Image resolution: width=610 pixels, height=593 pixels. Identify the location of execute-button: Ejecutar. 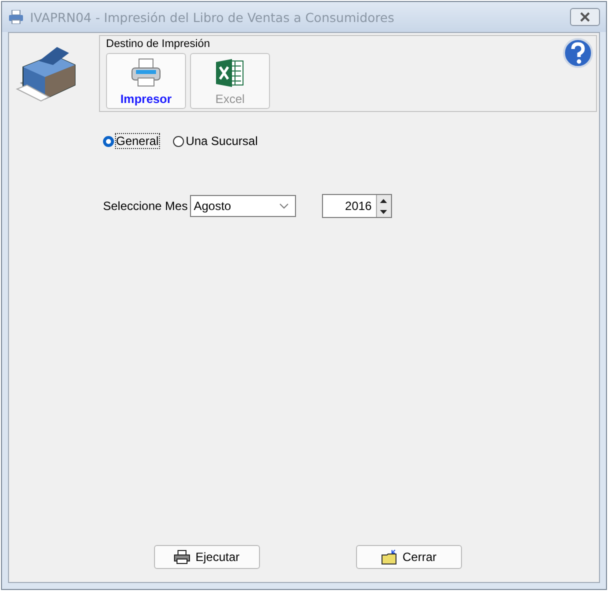
(207, 557).